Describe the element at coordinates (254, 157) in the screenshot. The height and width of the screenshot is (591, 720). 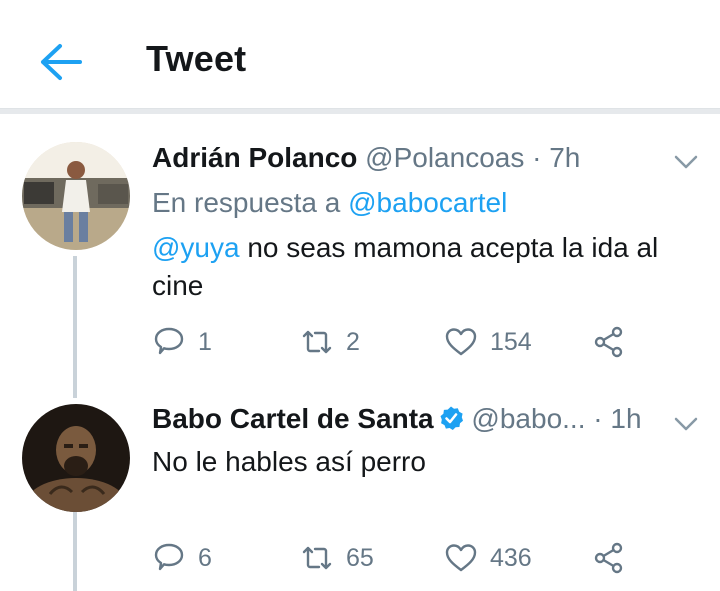
I see `author-name: Adrián Polanco` at that location.